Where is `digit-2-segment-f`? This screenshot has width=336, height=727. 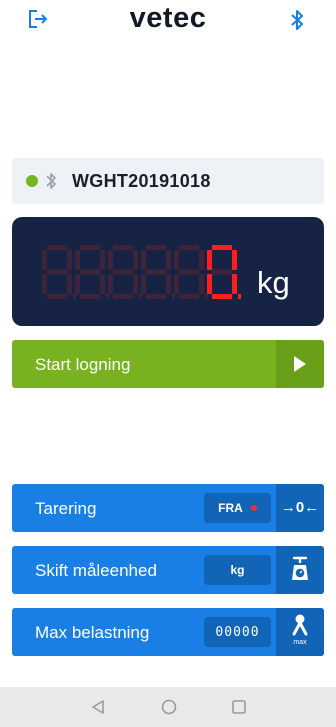 digit-2-segment-f is located at coordinates (110, 260).